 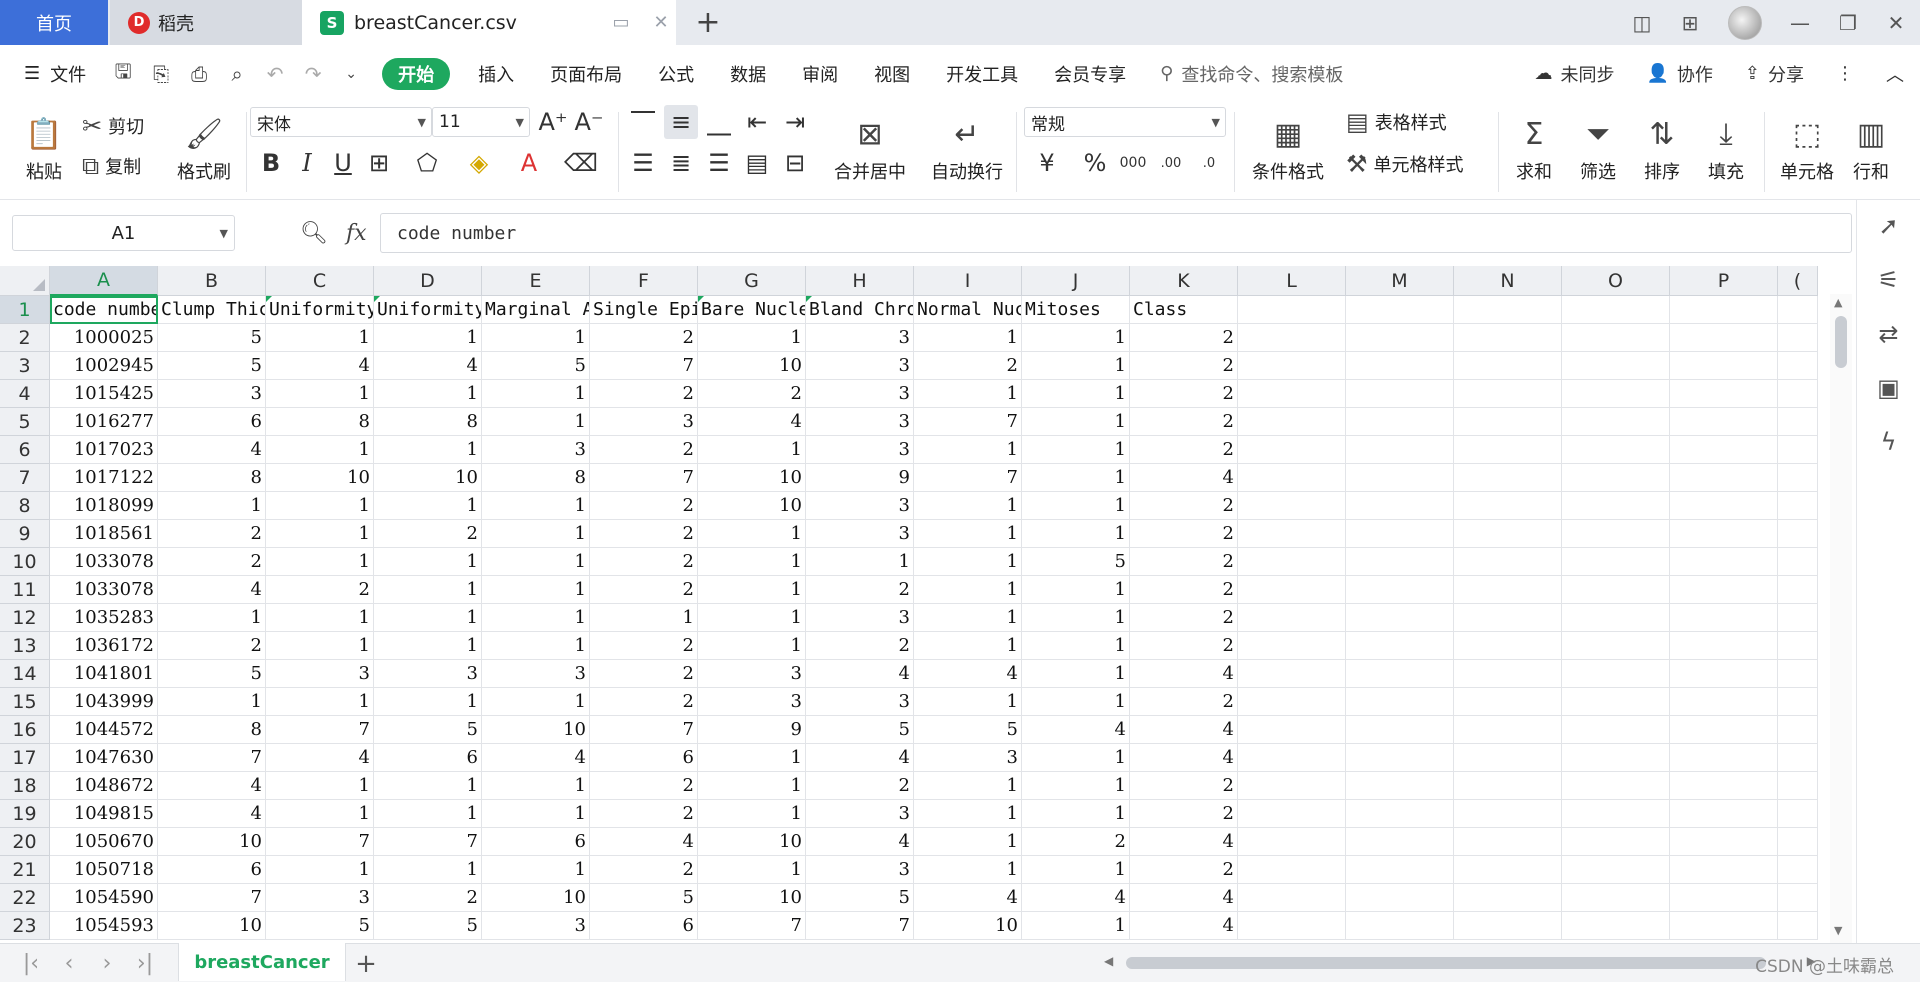 What do you see at coordinates (104, 702) in the screenshot?
I see `data-cell: 1043999` at bounding box center [104, 702].